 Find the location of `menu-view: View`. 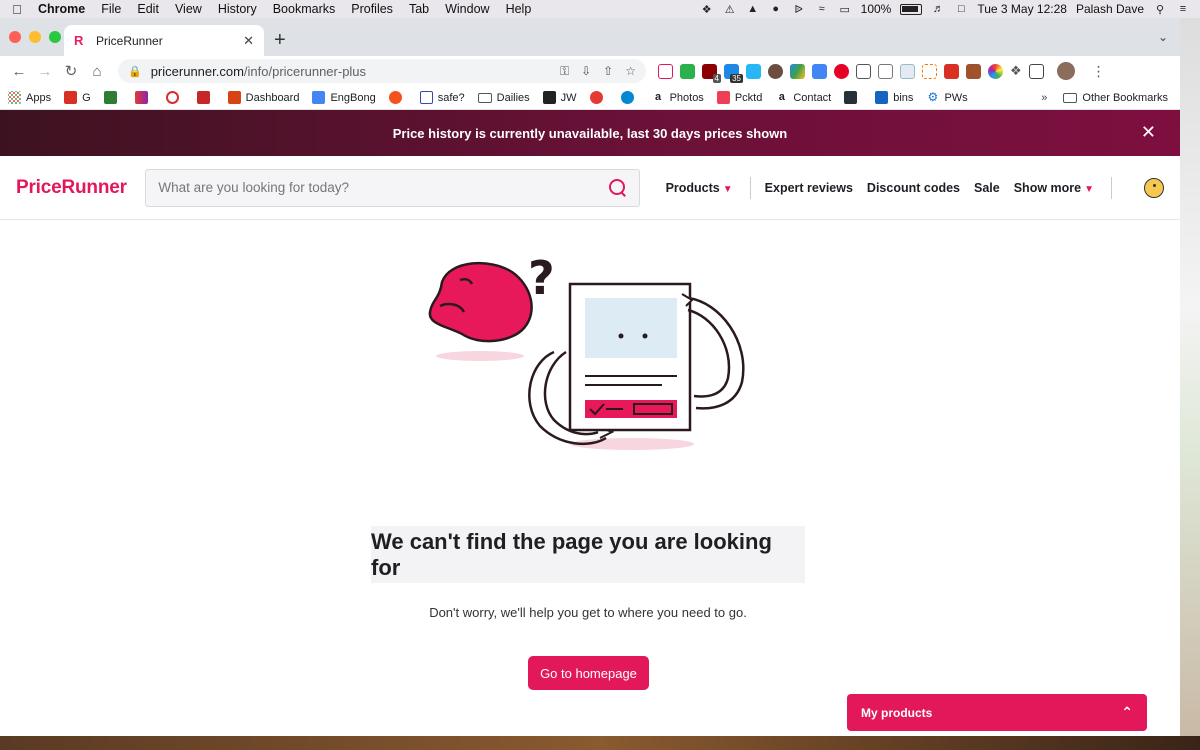

menu-view: View is located at coordinates (188, 9).